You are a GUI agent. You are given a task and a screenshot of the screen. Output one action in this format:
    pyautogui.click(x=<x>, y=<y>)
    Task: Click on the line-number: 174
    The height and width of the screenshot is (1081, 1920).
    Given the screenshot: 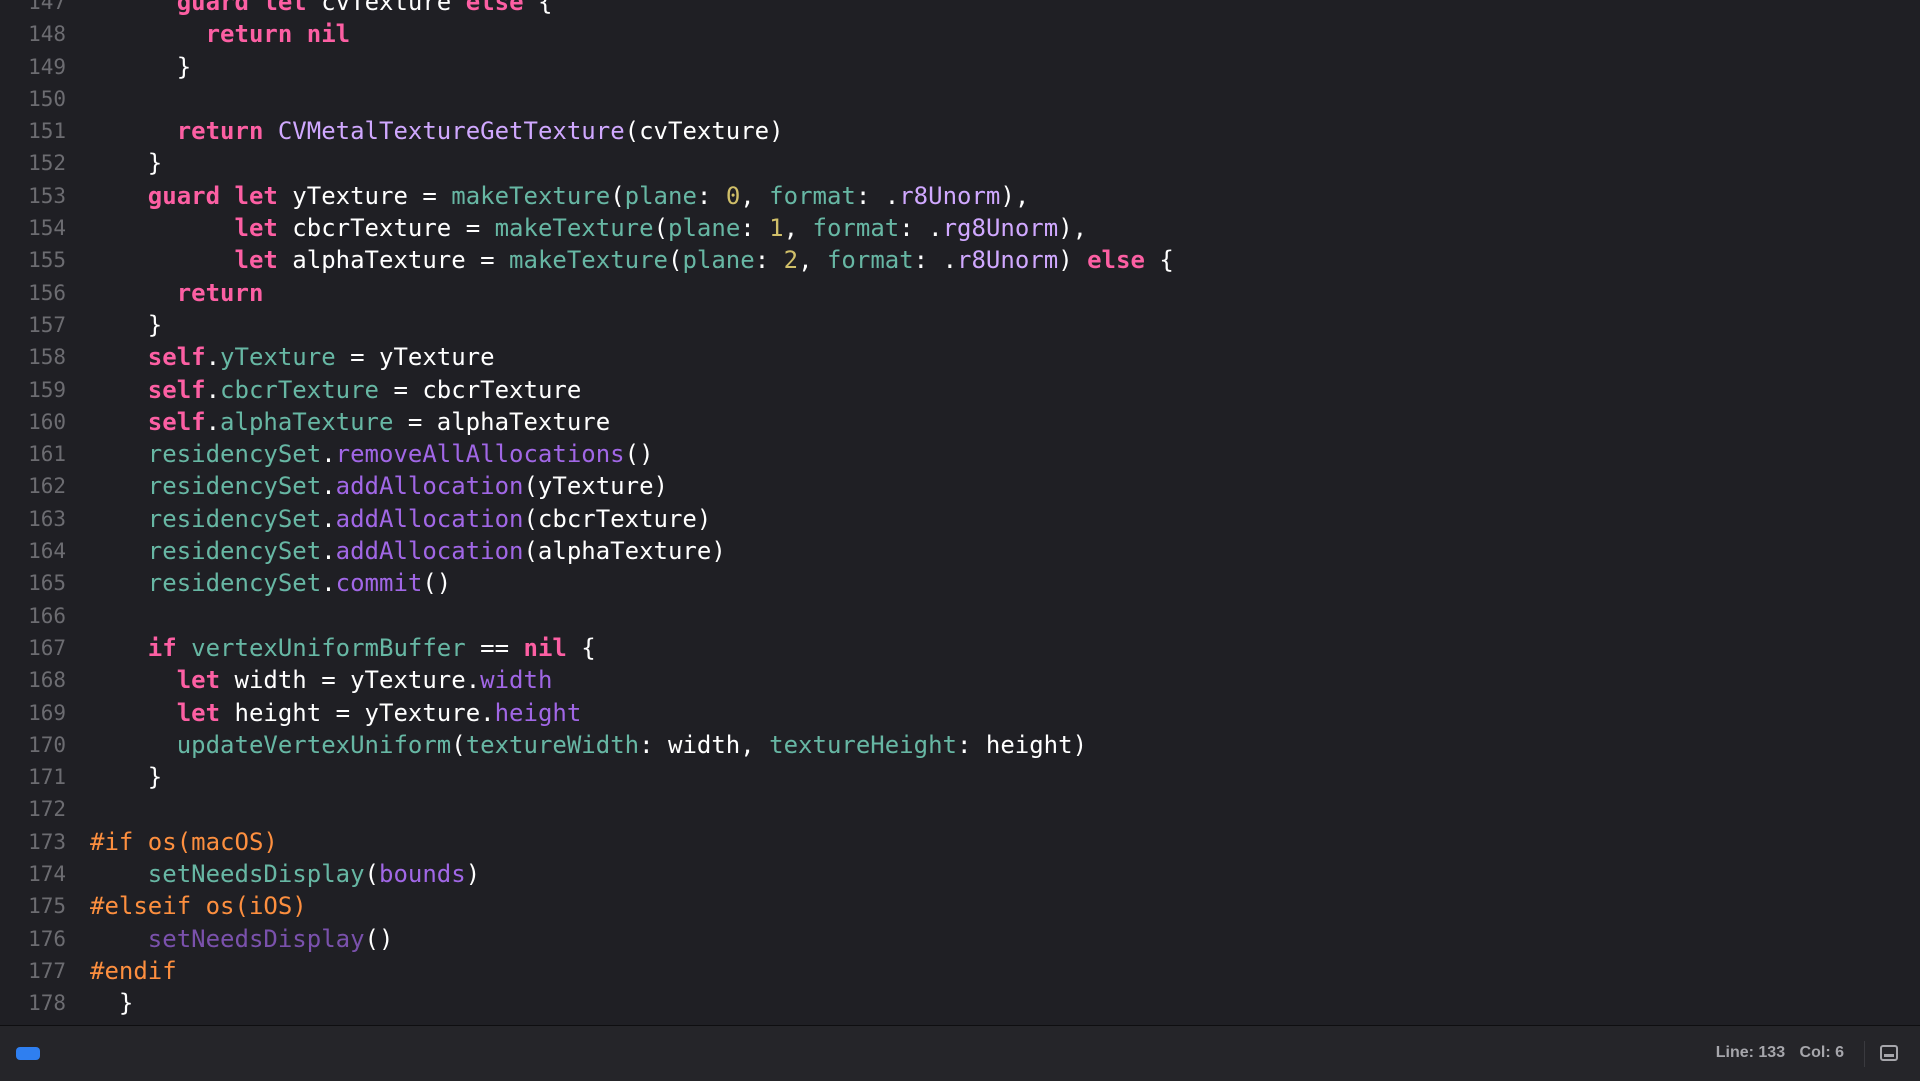 What is the action you would take?
    pyautogui.click(x=47, y=874)
    